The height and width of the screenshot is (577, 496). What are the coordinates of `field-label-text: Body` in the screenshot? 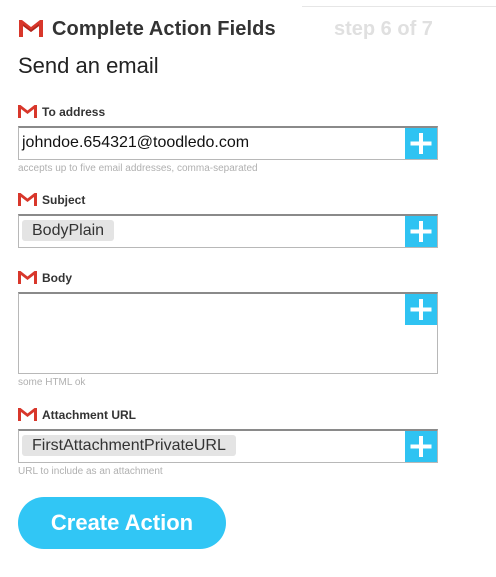 It's located at (57, 278).